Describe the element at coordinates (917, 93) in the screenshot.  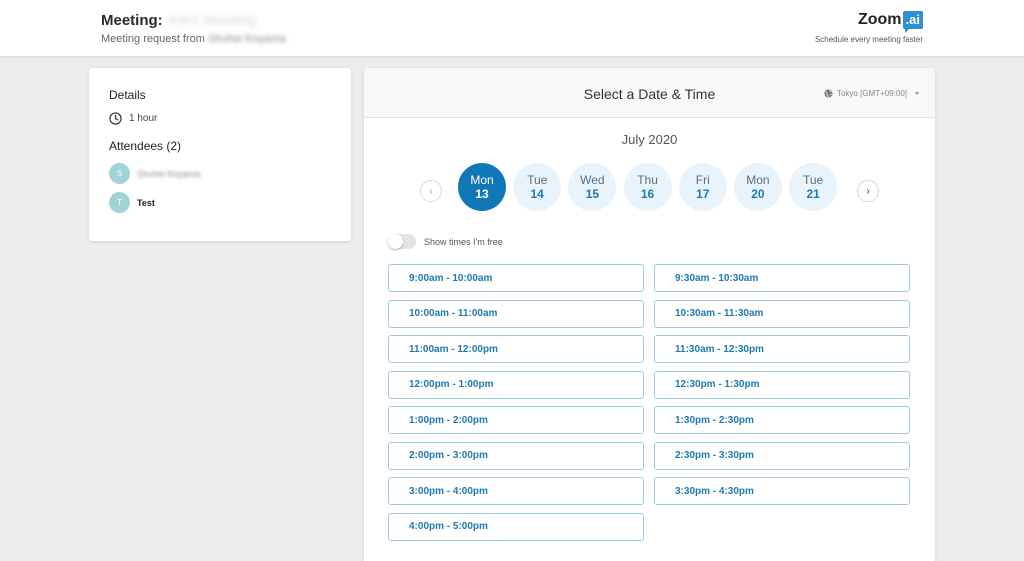
I see `caret-down-icon` at that location.